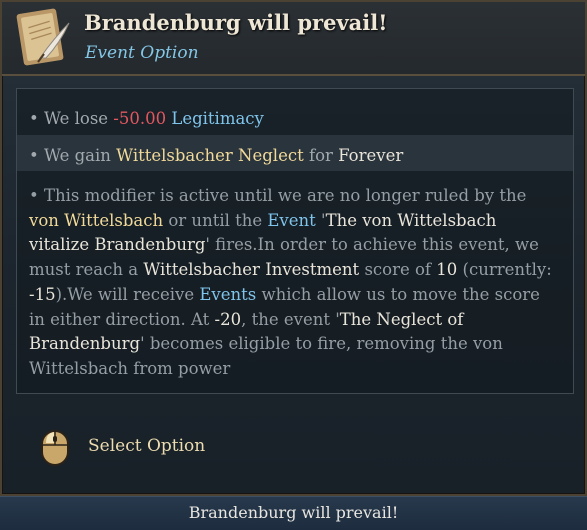 The image size is (587, 530). I want to click on option-button-bar: Brandenburg will prevail!, so click(293, 513).